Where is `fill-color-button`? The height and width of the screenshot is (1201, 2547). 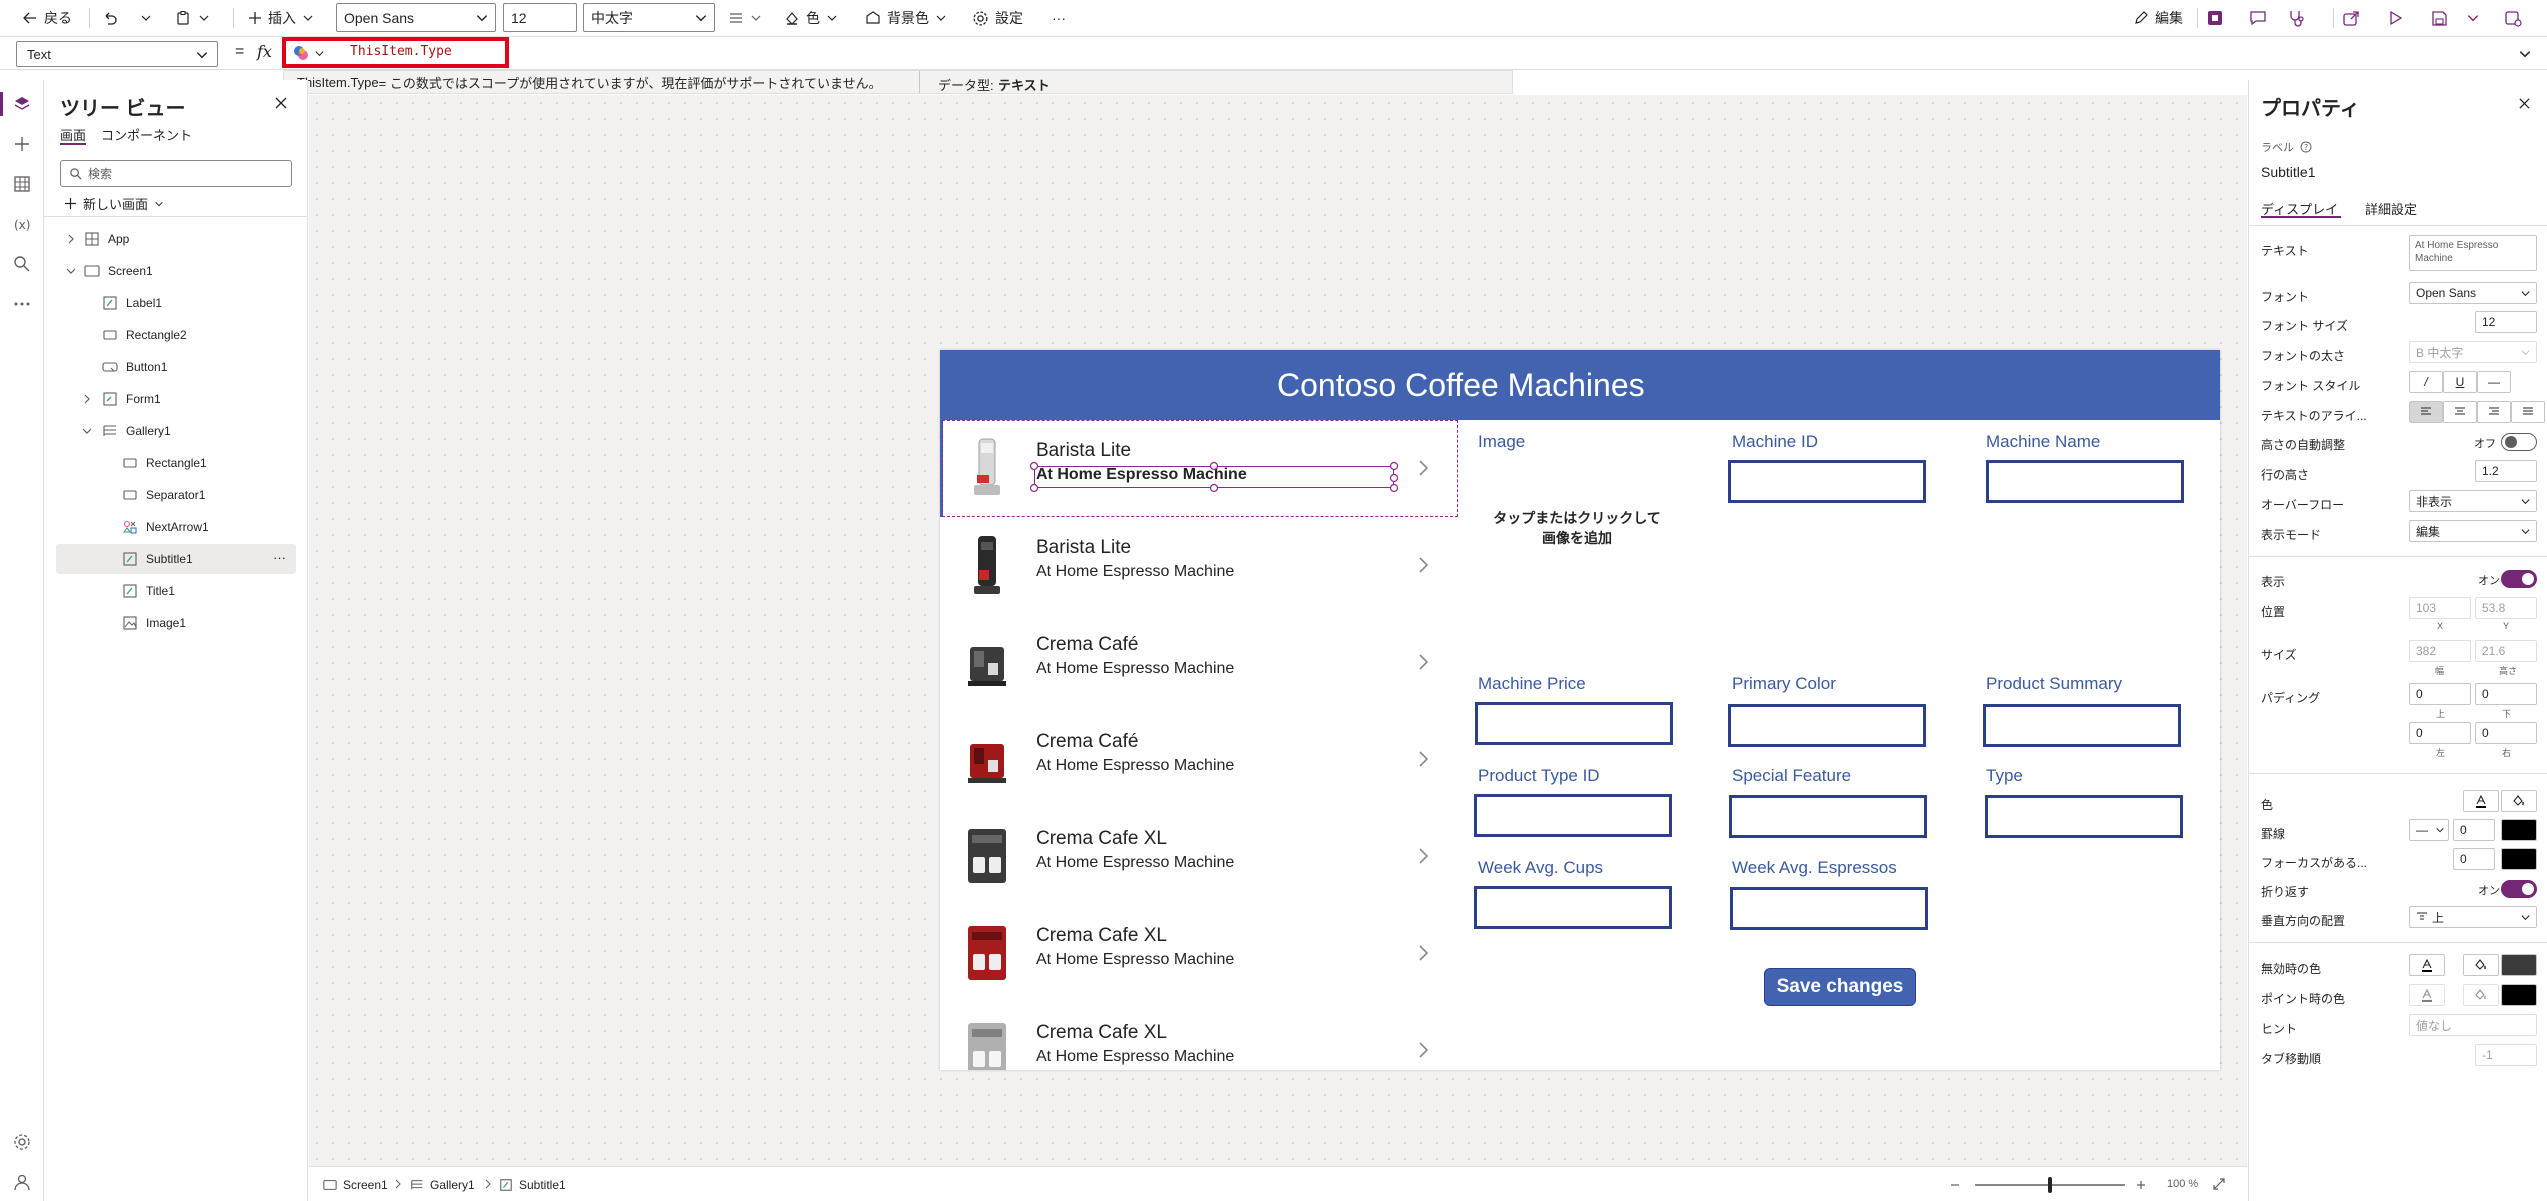
fill-color-button is located at coordinates (2519, 801).